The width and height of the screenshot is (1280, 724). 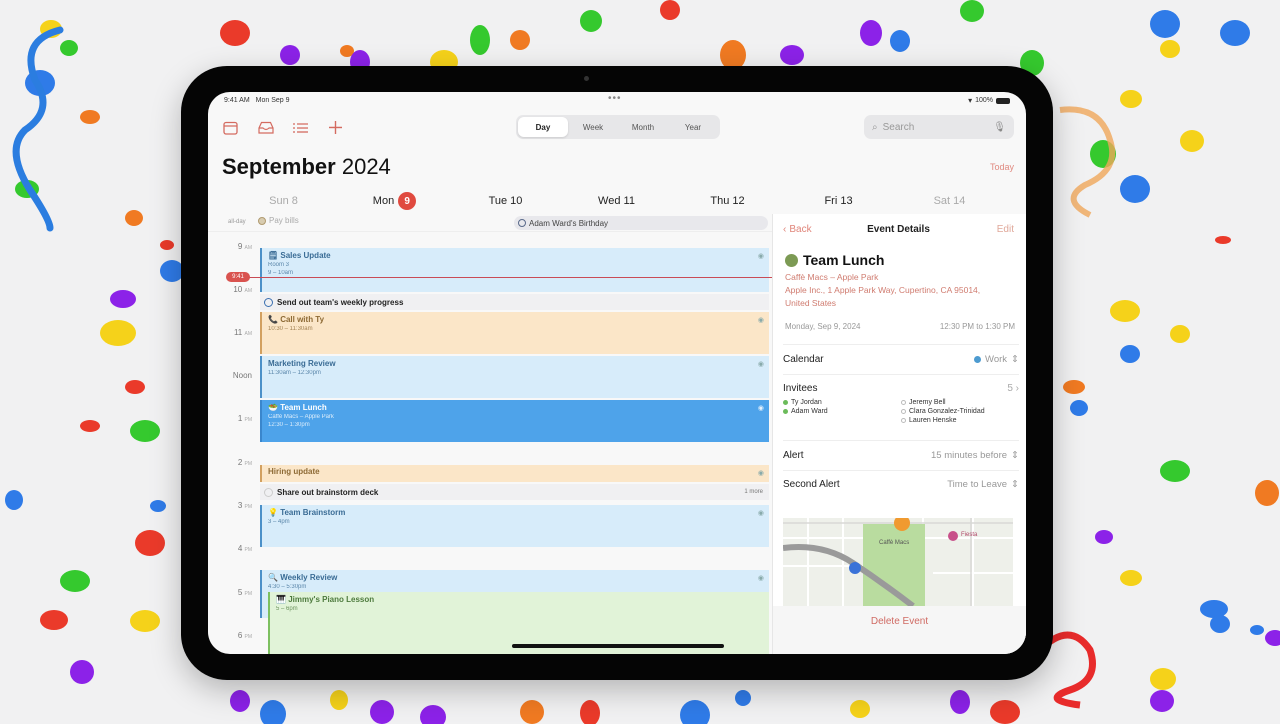 I want to click on more-items-label: 1 more, so click(x=753, y=492).